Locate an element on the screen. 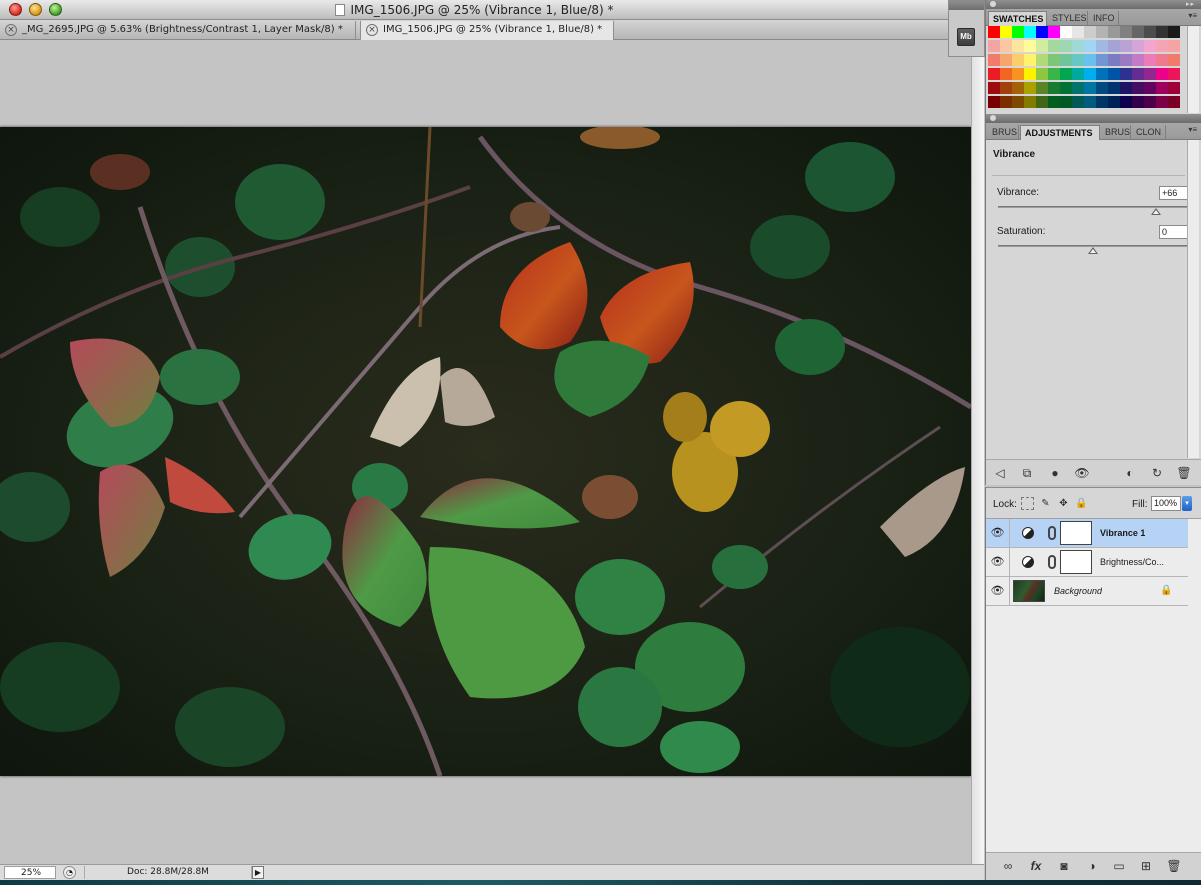 Image resolution: width=1201 pixels, height=885 pixels. fx-icon: fx is located at coordinates (1036, 866).